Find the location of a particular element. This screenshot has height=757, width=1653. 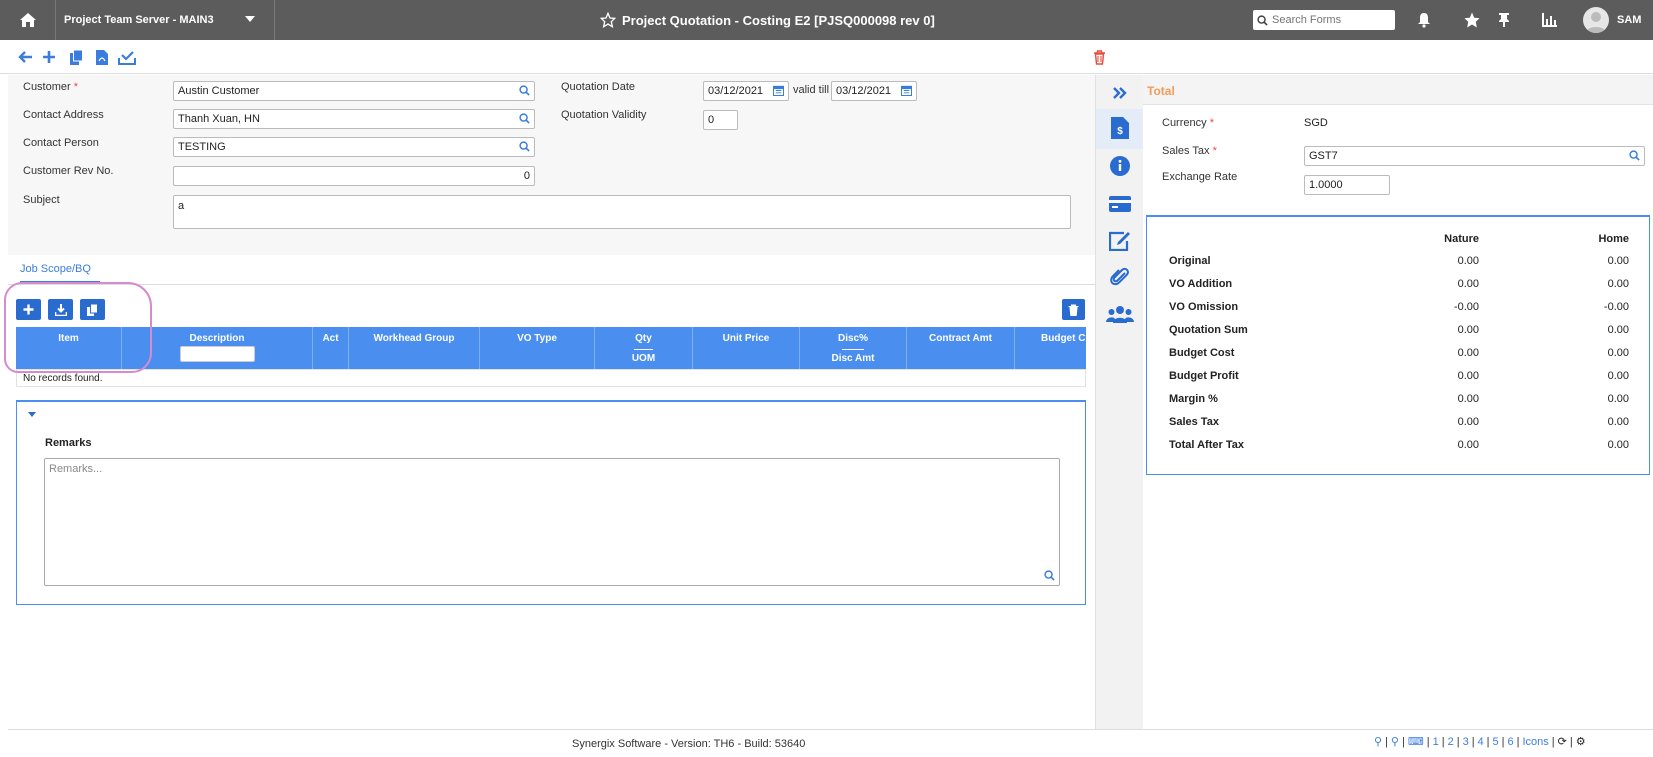

server-dropdown-button is located at coordinates (250, 20).